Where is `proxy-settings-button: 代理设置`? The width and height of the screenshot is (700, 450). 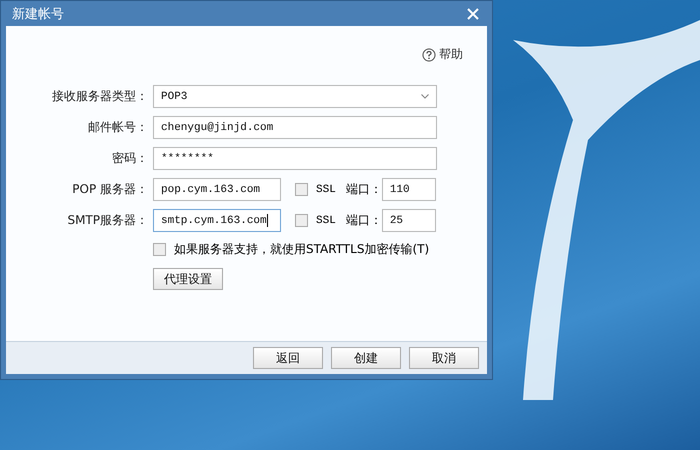
proxy-settings-button: 代理设置 is located at coordinates (188, 279).